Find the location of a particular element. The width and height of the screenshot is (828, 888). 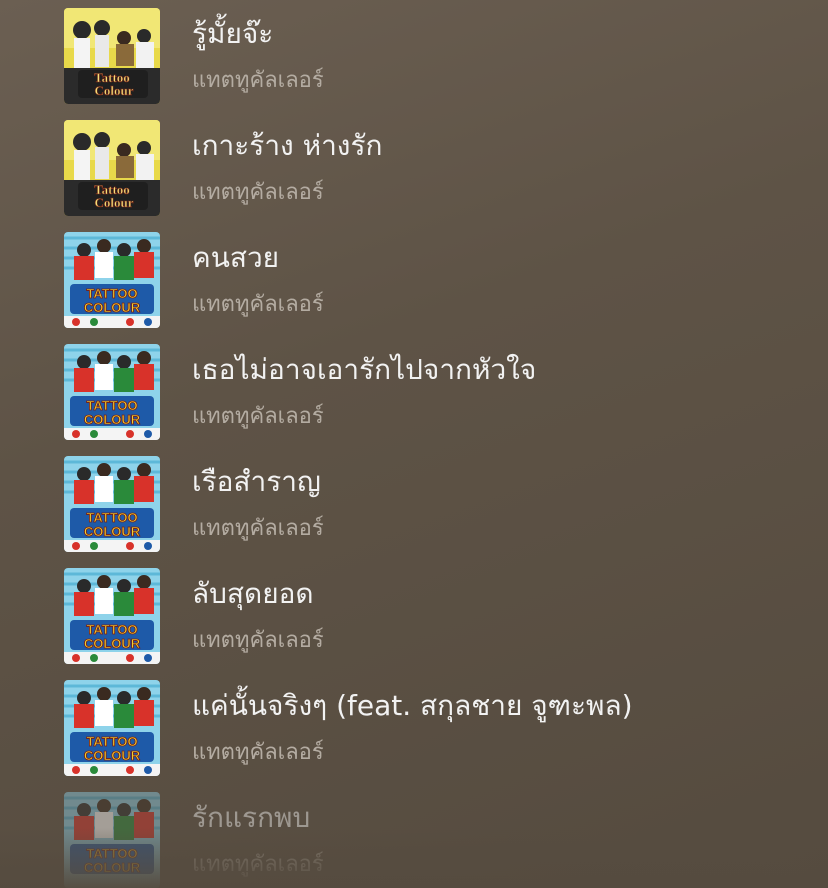

song-row: TATTOO COLOUR ลับสุดยอด แทตทูคัลเลอร์ is located at coordinates (414, 616).